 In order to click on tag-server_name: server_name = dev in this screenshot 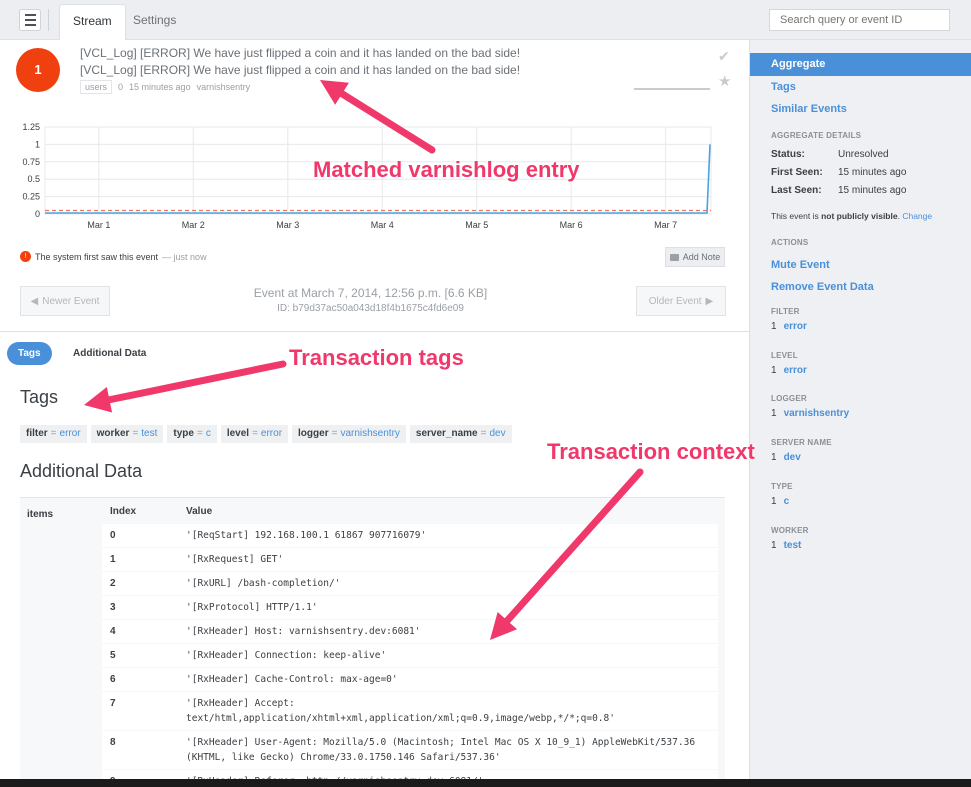, I will do `click(460, 434)`.